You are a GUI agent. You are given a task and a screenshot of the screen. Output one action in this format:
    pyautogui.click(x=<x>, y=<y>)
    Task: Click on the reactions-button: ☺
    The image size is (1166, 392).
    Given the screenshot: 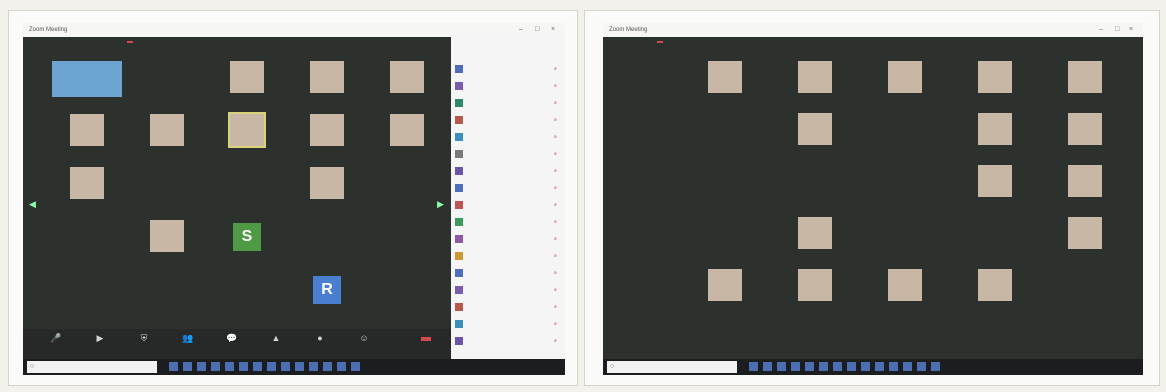 What is the action you would take?
    pyautogui.click(x=364, y=338)
    